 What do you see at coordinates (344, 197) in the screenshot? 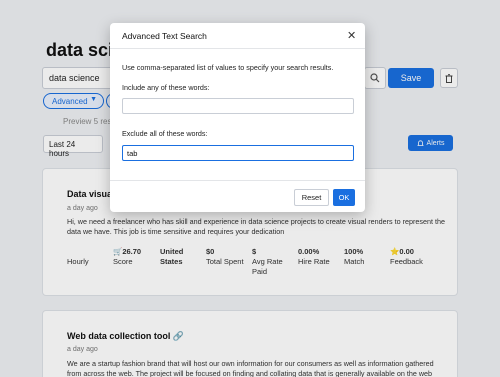
I see `ok-button: OK` at bounding box center [344, 197].